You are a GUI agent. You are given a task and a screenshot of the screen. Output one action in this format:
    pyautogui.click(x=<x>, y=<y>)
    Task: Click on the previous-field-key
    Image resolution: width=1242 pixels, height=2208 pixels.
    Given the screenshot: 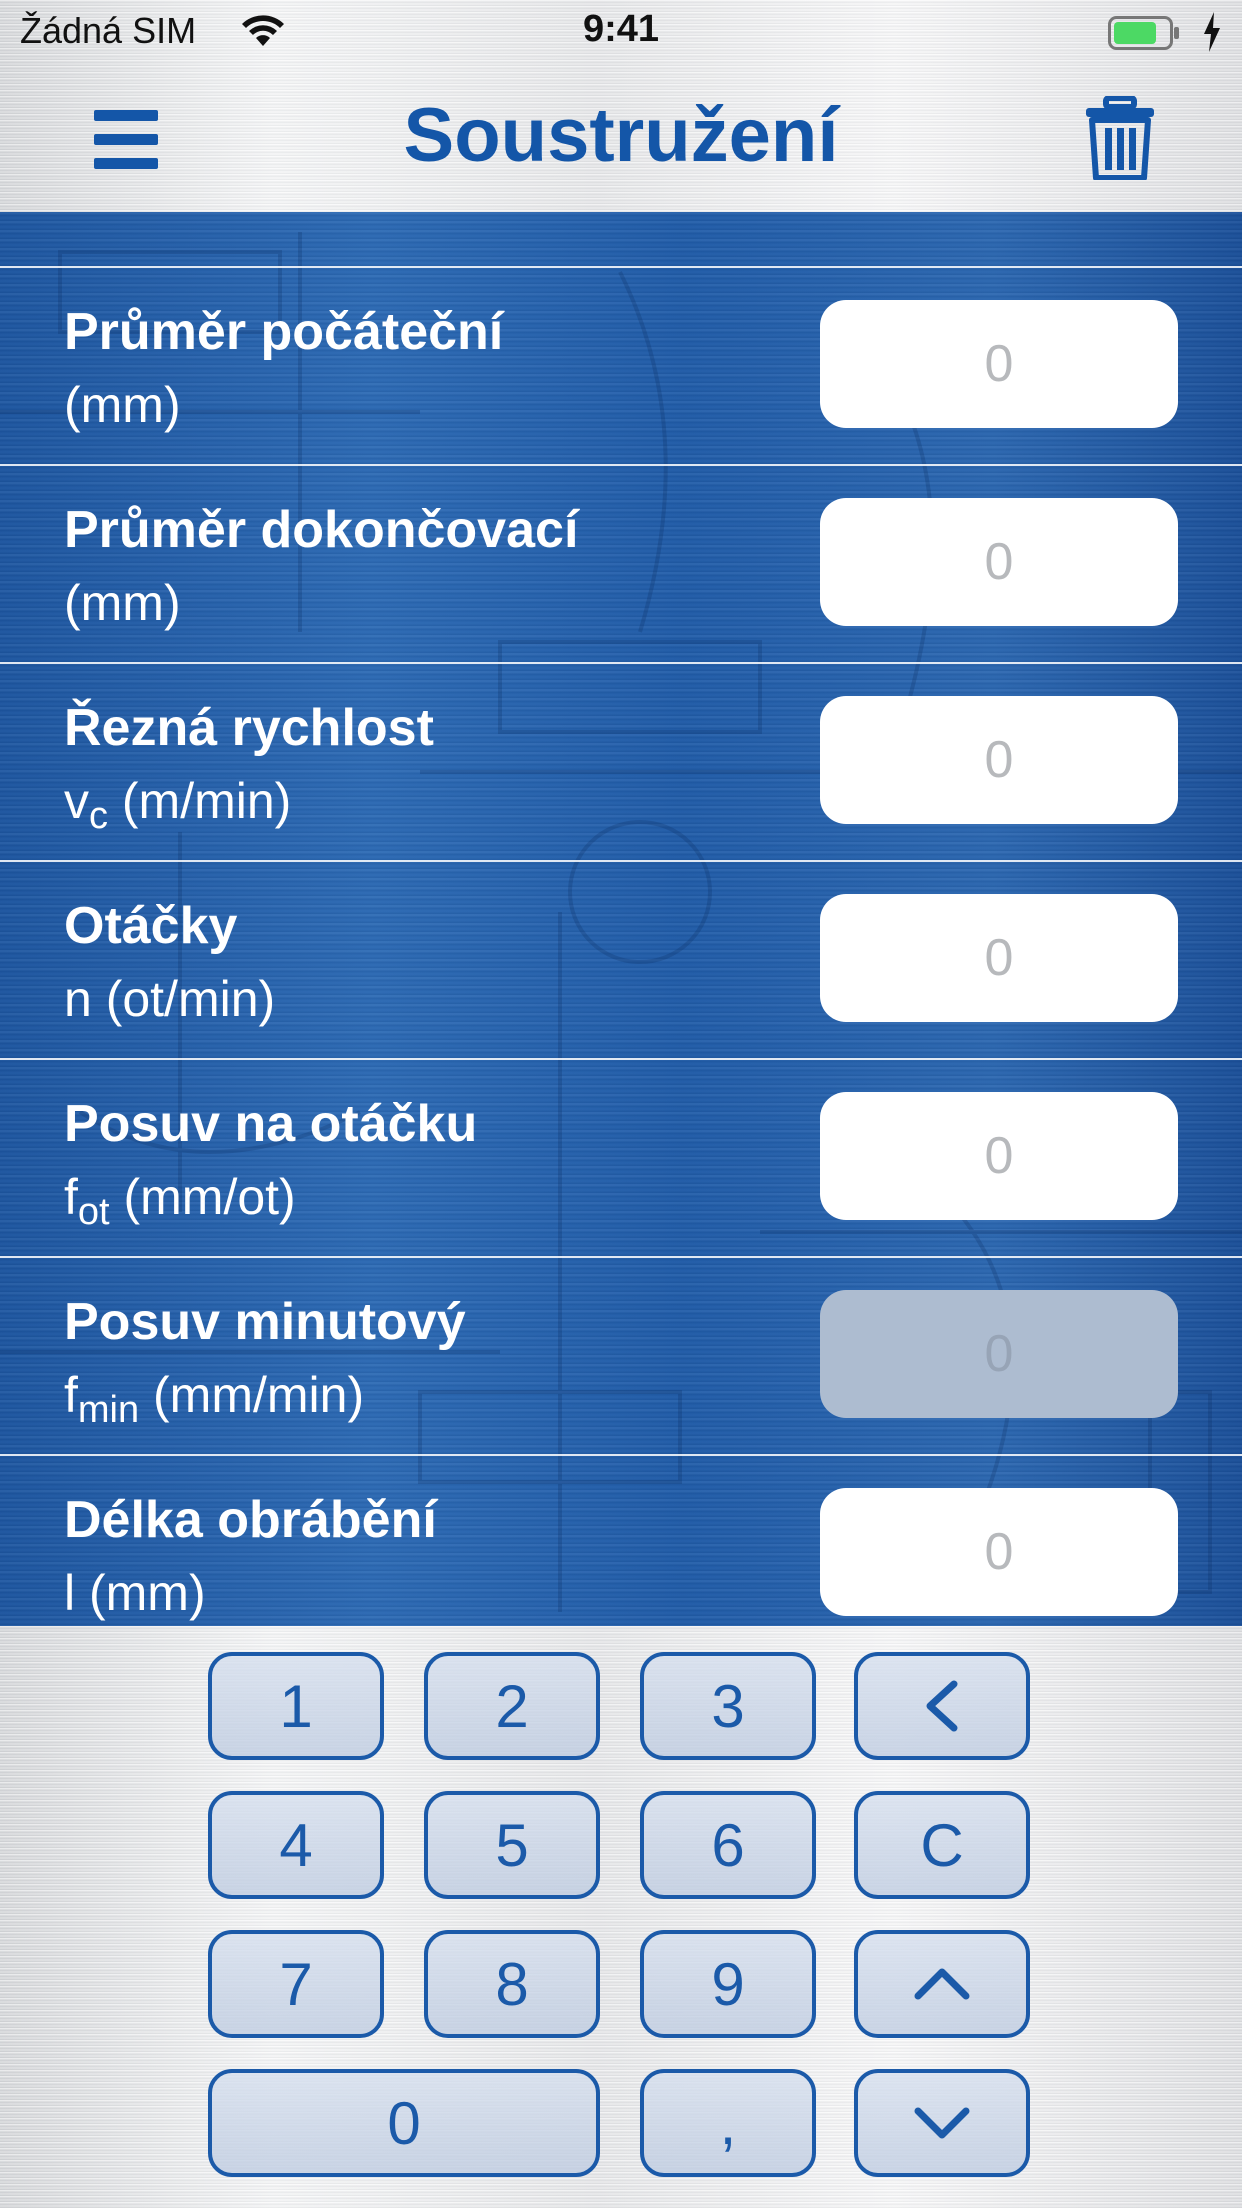 What is the action you would take?
    pyautogui.click(x=942, y=1984)
    